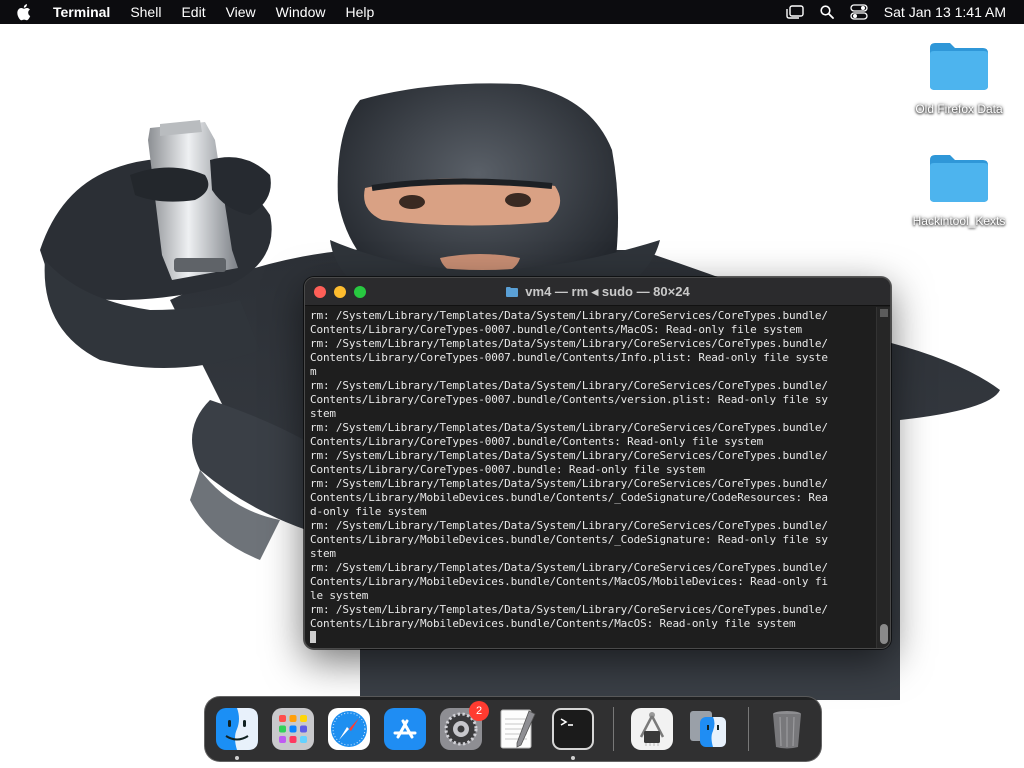  What do you see at coordinates (607, 291) in the screenshot?
I see `window-title: vm4 — rm ◂ sudo — 80×24` at bounding box center [607, 291].